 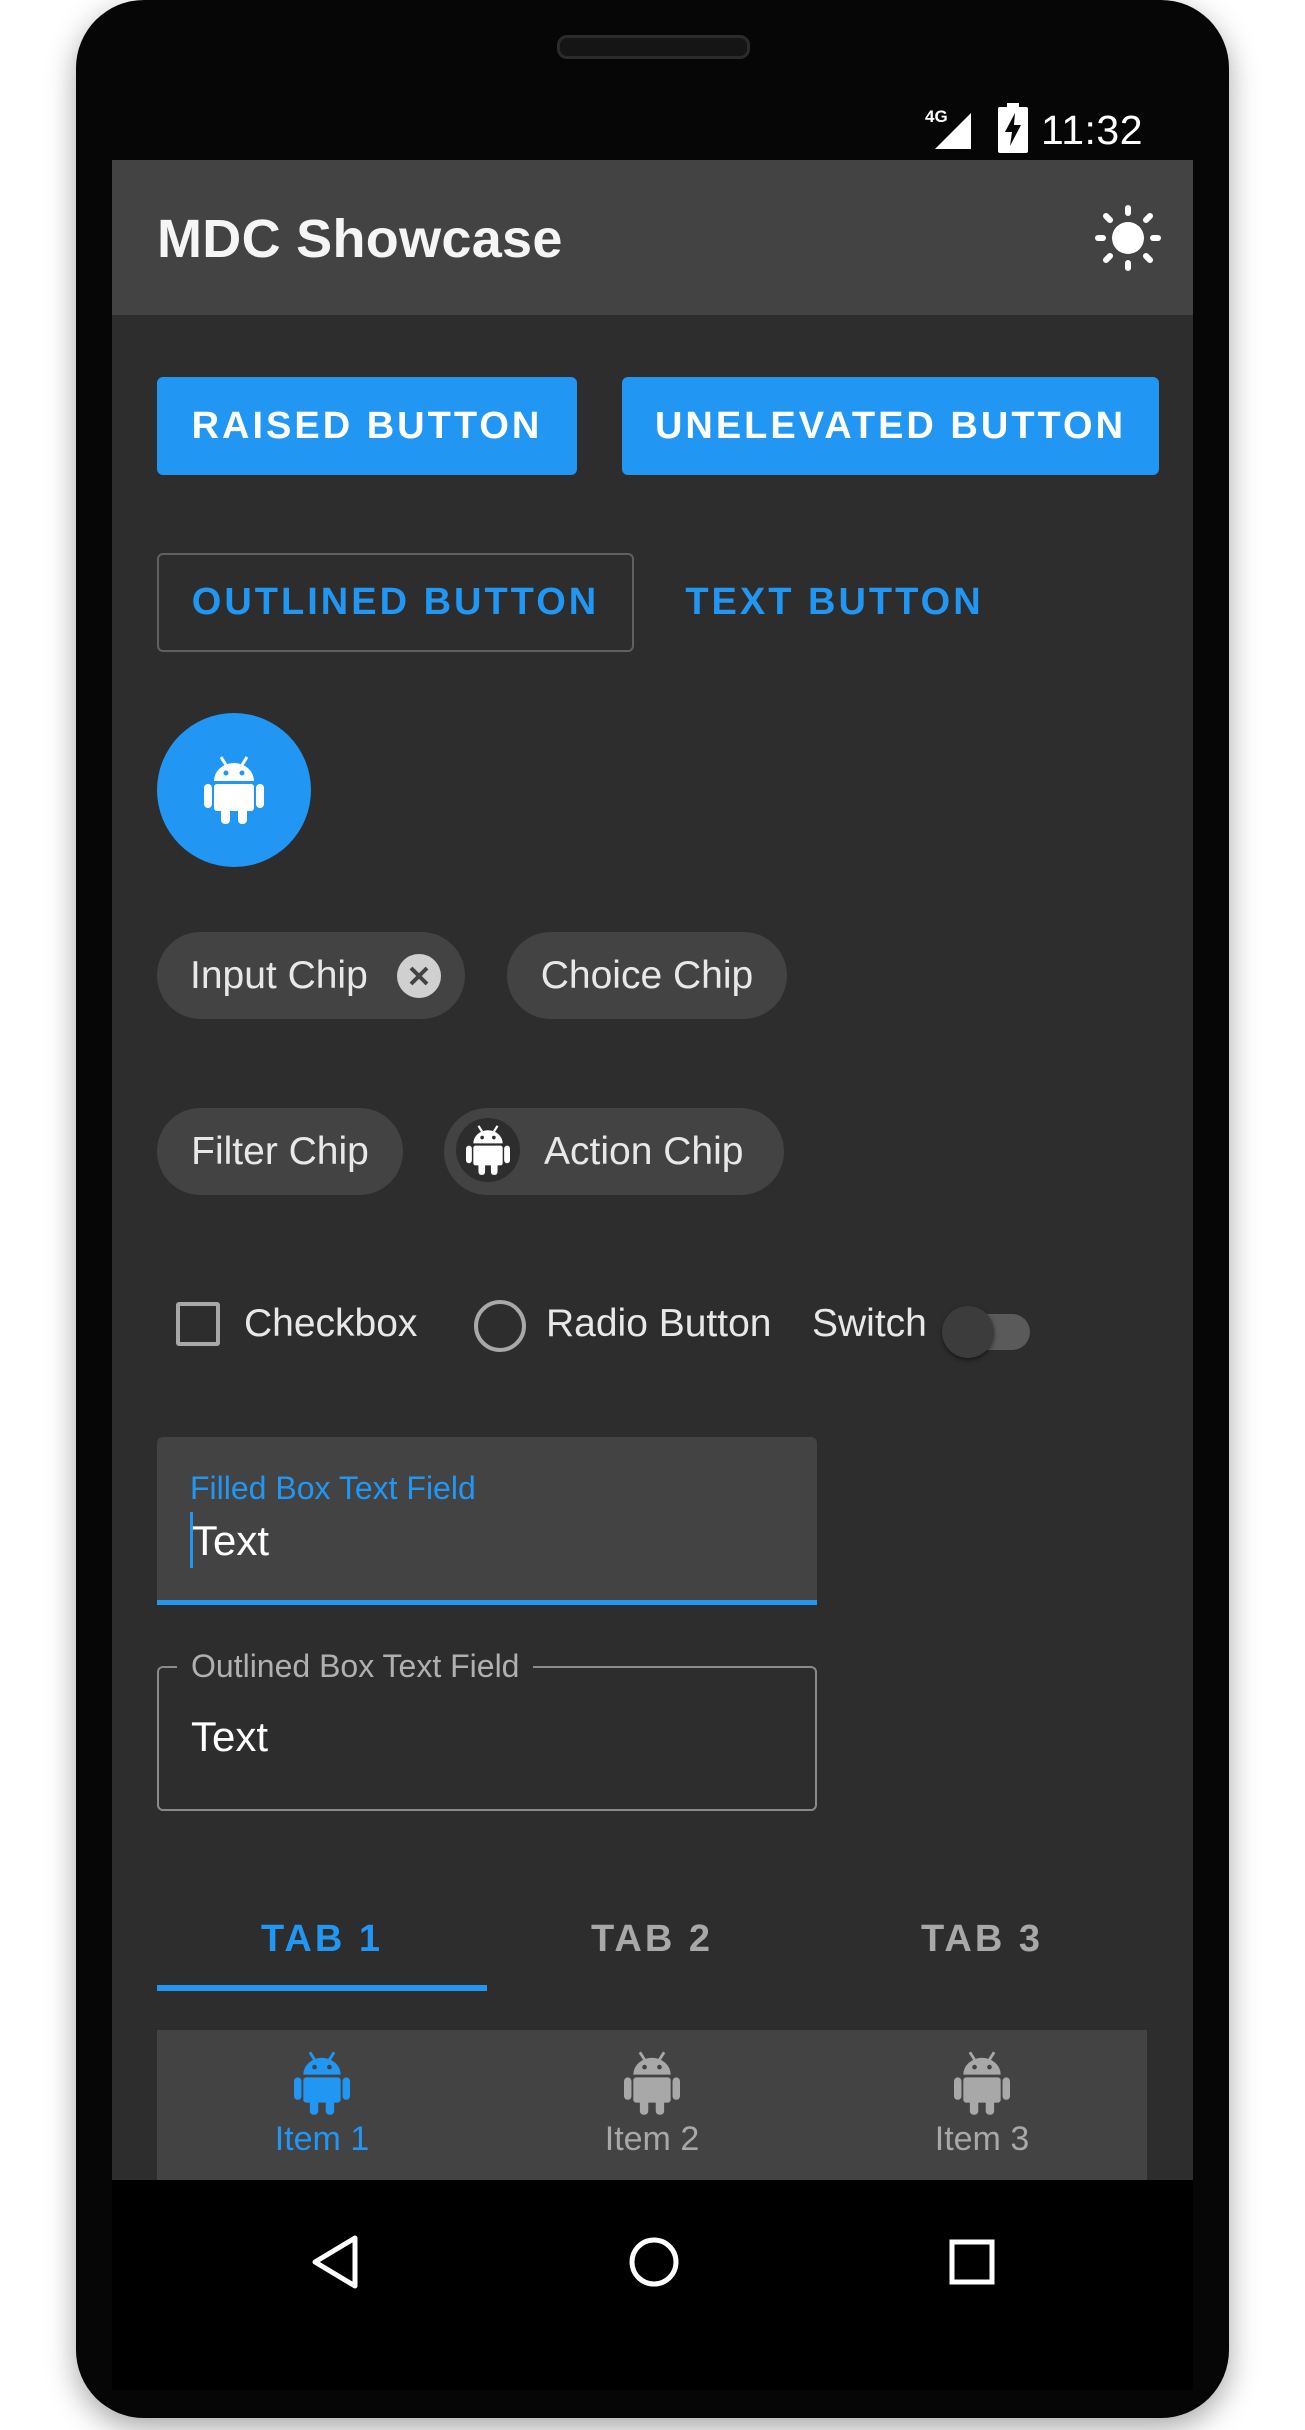 What do you see at coordinates (487, 1729) in the screenshot?
I see `outlined-text-field: Outlined Box Text Field Text` at bounding box center [487, 1729].